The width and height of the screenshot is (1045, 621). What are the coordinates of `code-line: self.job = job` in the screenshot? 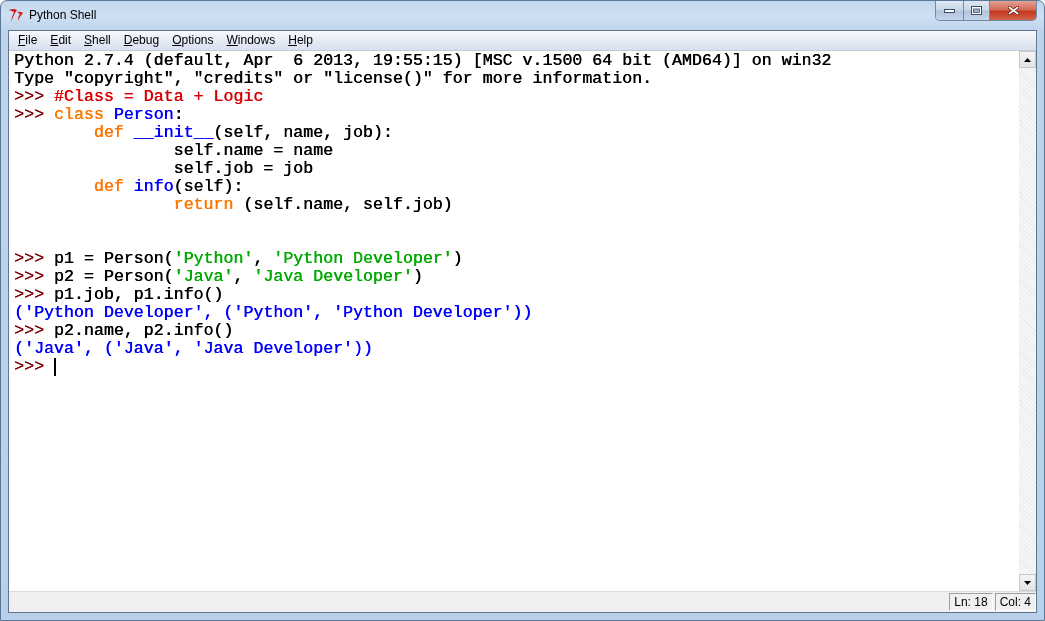 It's located at (243, 169).